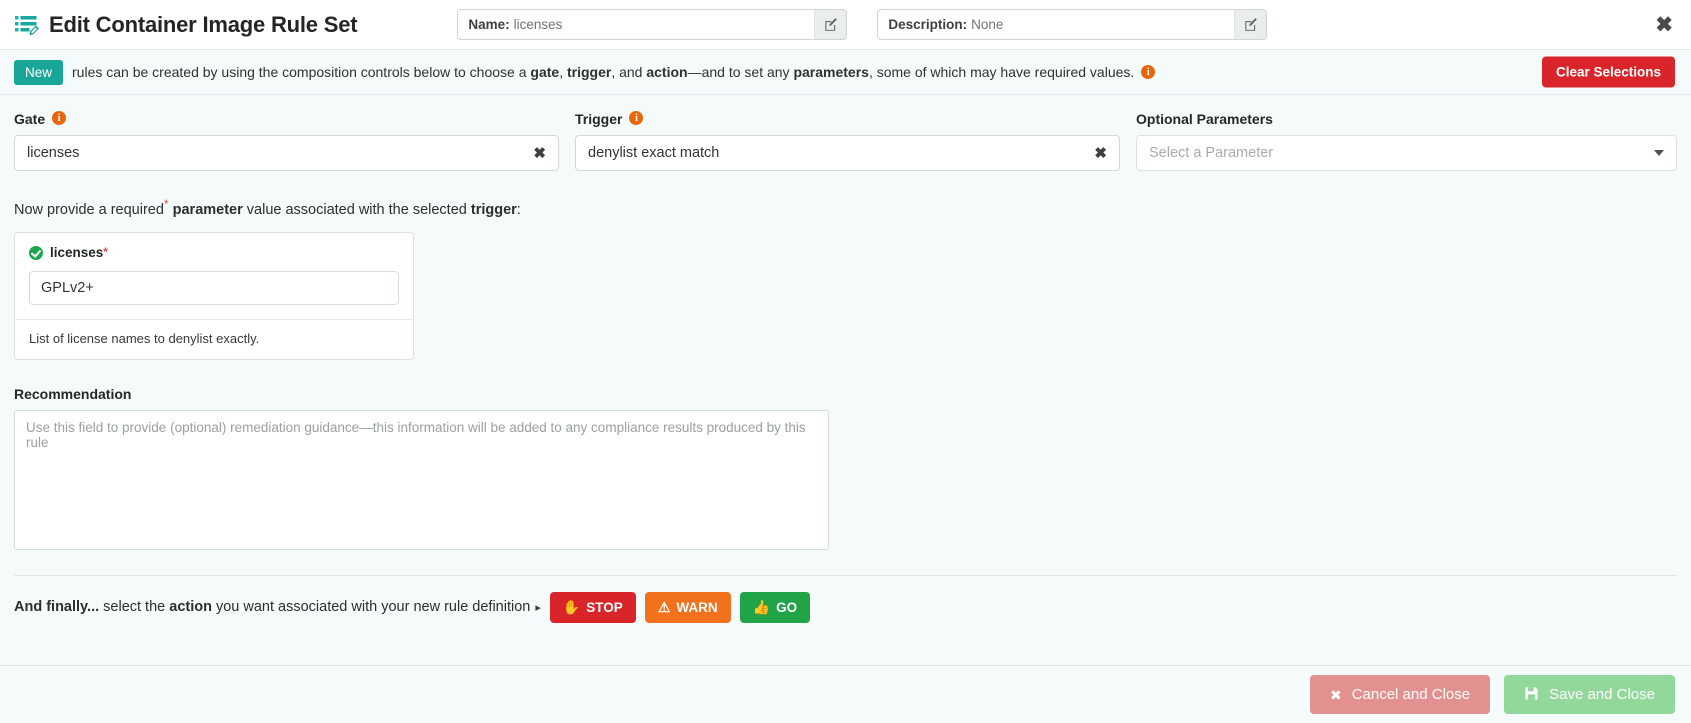  Describe the element at coordinates (77, 252) in the screenshot. I see `parameter-name: licenses` at that location.